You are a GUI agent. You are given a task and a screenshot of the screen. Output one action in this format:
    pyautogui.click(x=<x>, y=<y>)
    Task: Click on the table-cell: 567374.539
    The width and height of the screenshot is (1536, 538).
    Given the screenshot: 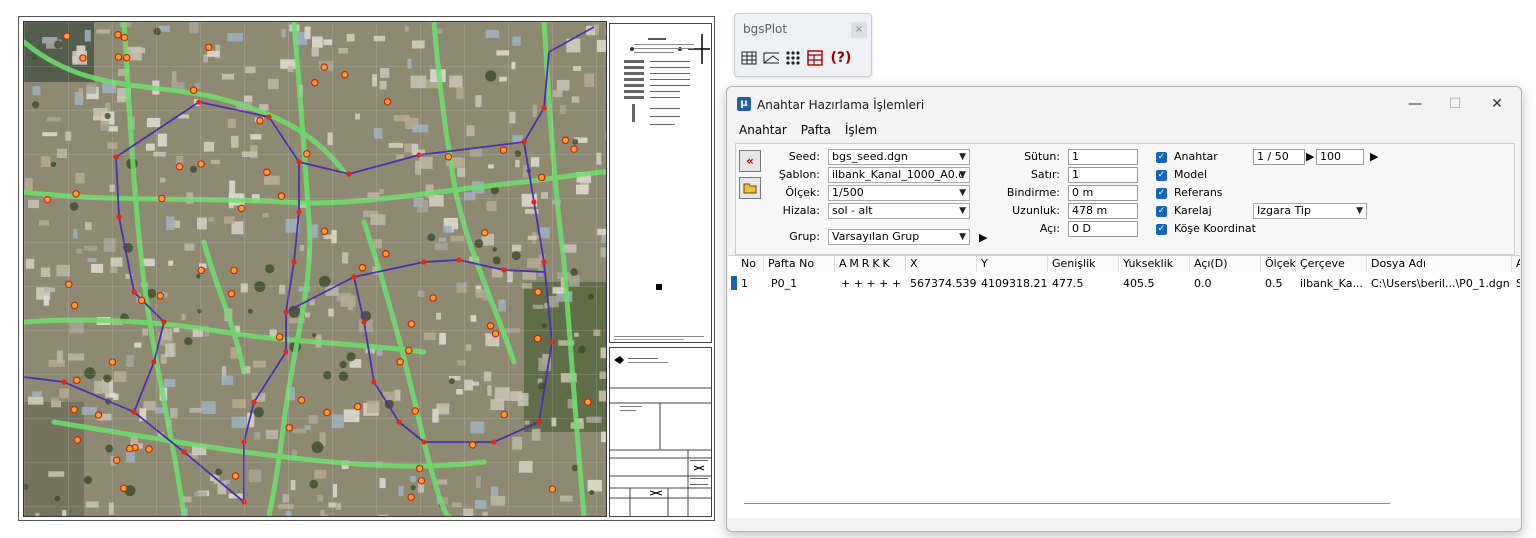 What is the action you would take?
    pyautogui.click(x=942, y=283)
    